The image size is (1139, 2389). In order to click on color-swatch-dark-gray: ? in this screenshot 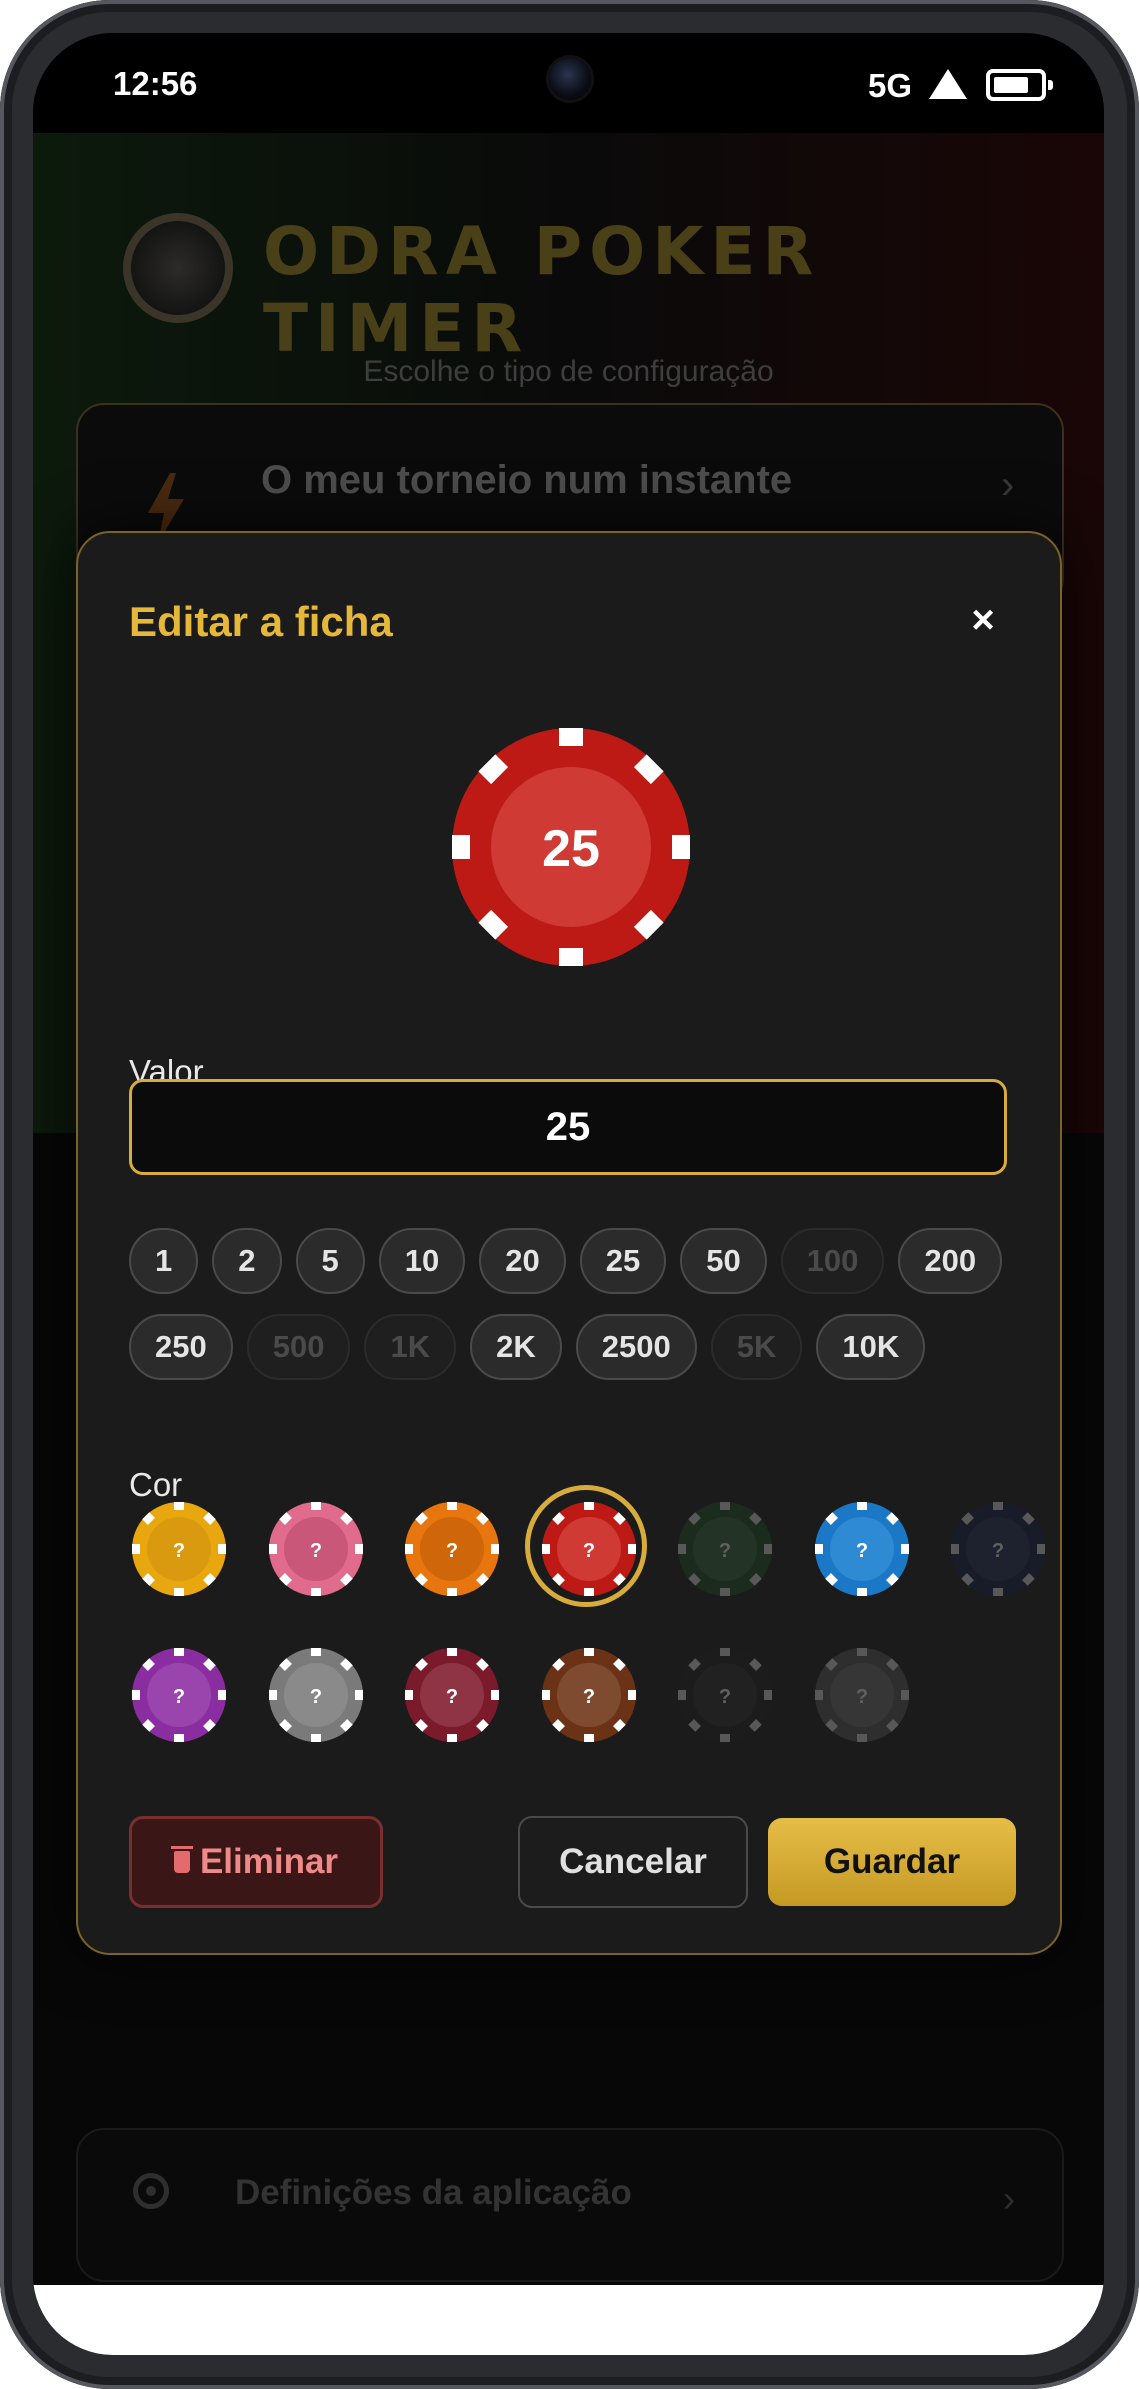, I will do `click(862, 1695)`.